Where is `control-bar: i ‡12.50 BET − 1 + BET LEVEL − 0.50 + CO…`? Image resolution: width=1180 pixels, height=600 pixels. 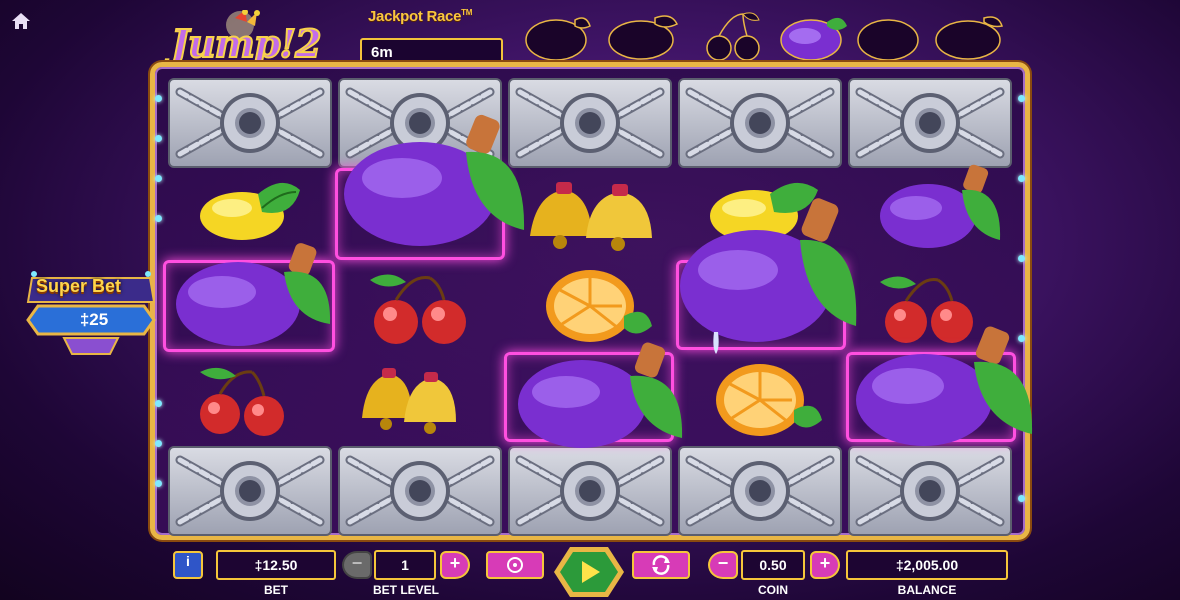
control-bar: i ‡12.50 BET − 1 + BET LEVEL − 0.50 + CO… is located at coordinates (590, 572).